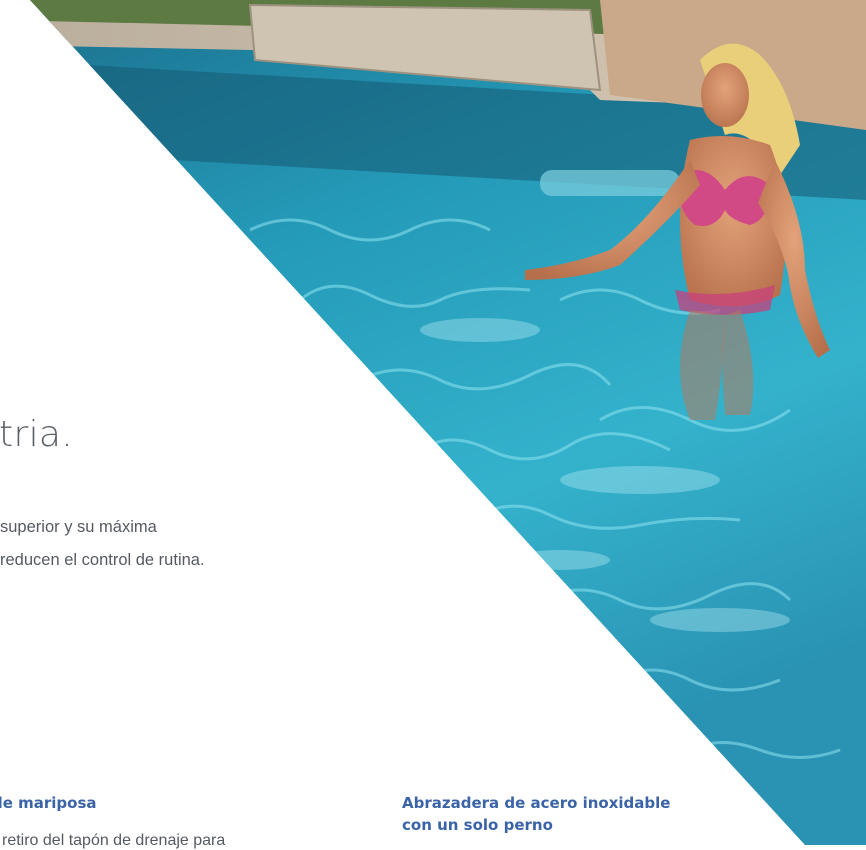 The height and width of the screenshot is (850, 866). What do you see at coordinates (102, 560) in the screenshot?
I see `body-line-2: reducen el control de rutina.` at bounding box center [102, 560].